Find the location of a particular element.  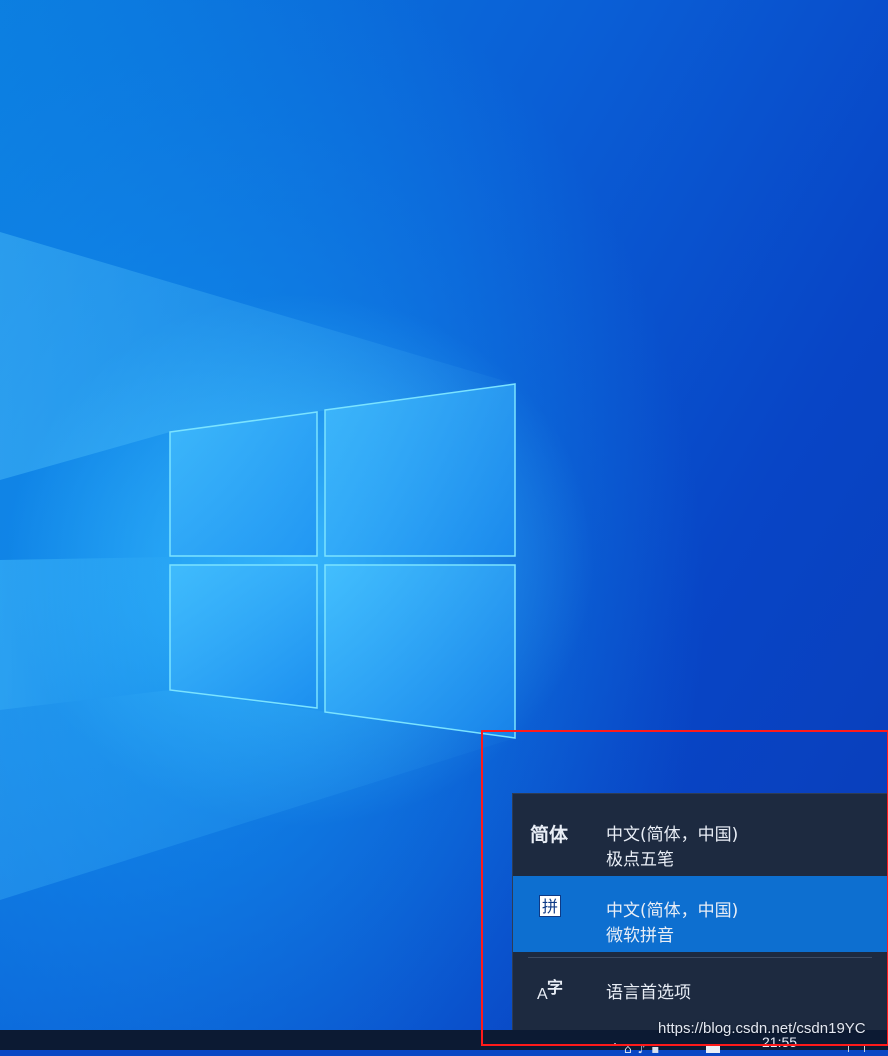

taskbar-divider is located at coordinates (848, 1048).